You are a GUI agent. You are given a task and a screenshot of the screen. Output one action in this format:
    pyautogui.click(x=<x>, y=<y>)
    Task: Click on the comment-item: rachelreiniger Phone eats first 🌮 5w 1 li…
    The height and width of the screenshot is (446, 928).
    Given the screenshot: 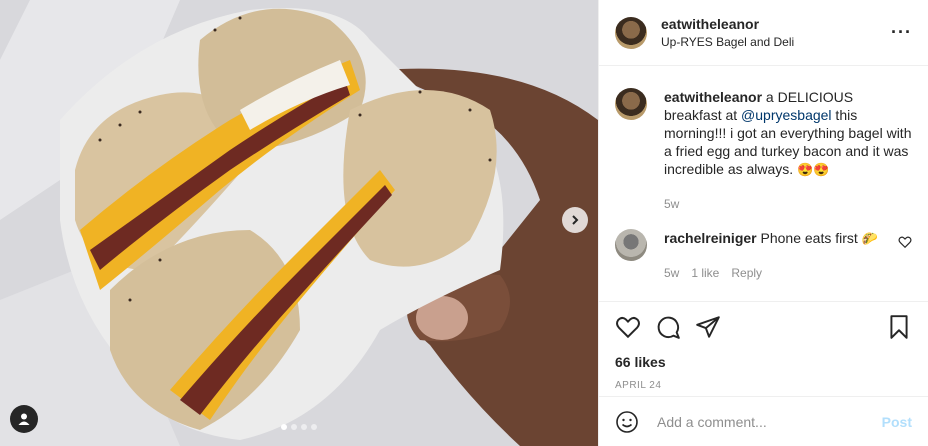 What is the action you would take?
    pyautogui.click(x=763, y=255)
    